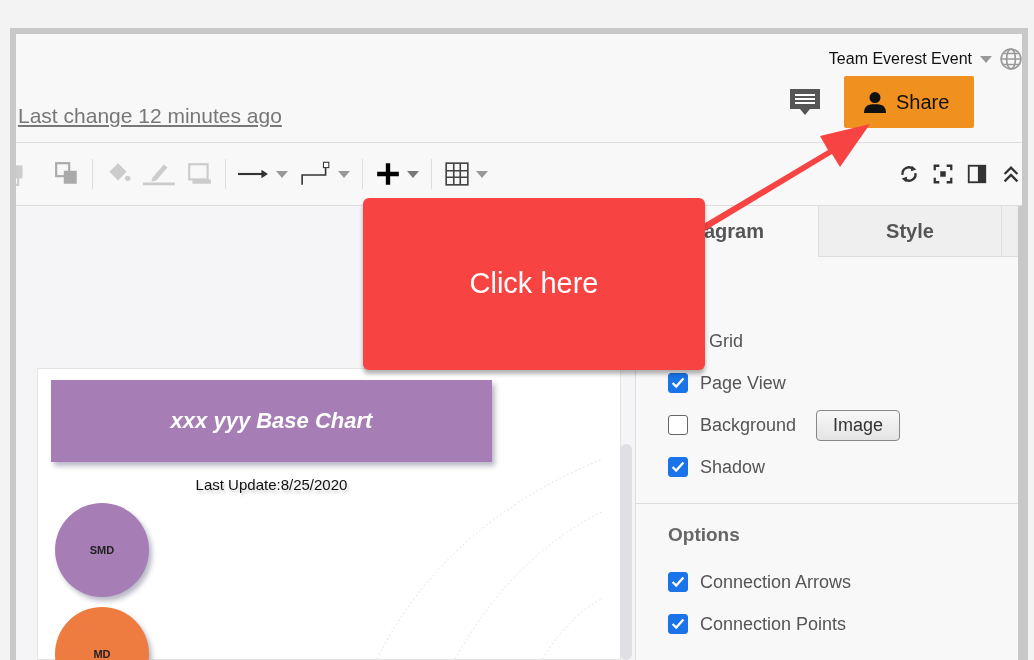 The height and width of the screenshot is (660, 1034). I want to click on option-label: Connection Points, so click(773, 624).